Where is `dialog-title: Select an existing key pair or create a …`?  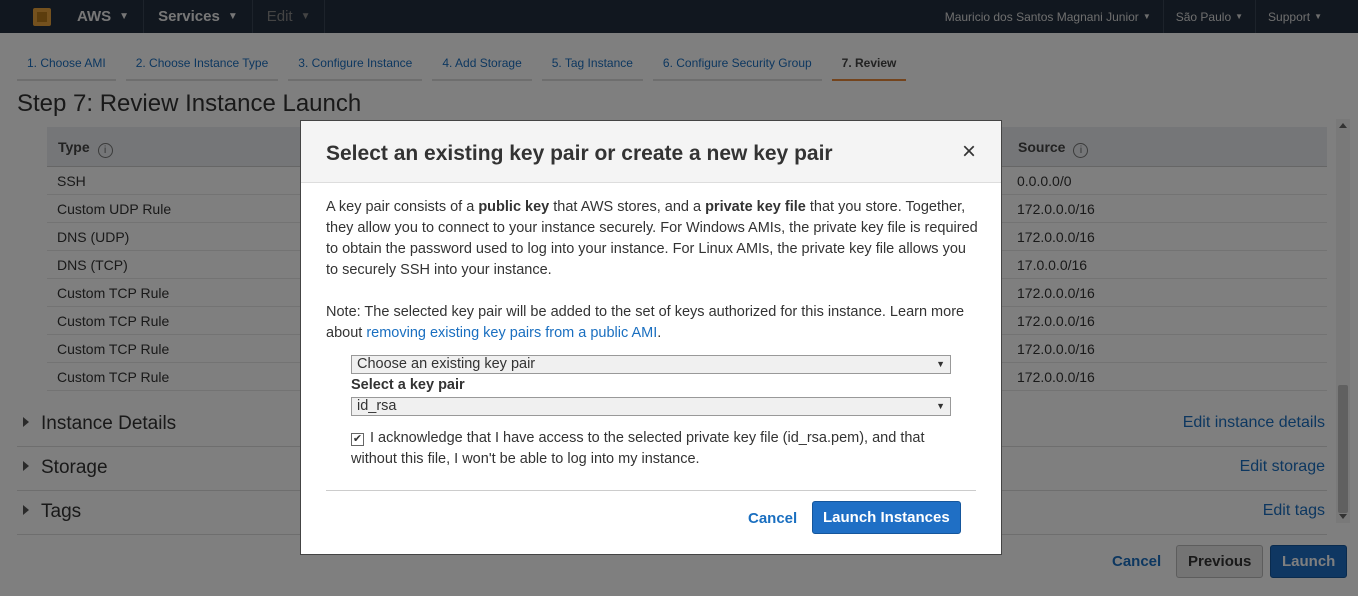
dialog-title: Select an existing key pair or create a … is located at coordinates (579, 153).